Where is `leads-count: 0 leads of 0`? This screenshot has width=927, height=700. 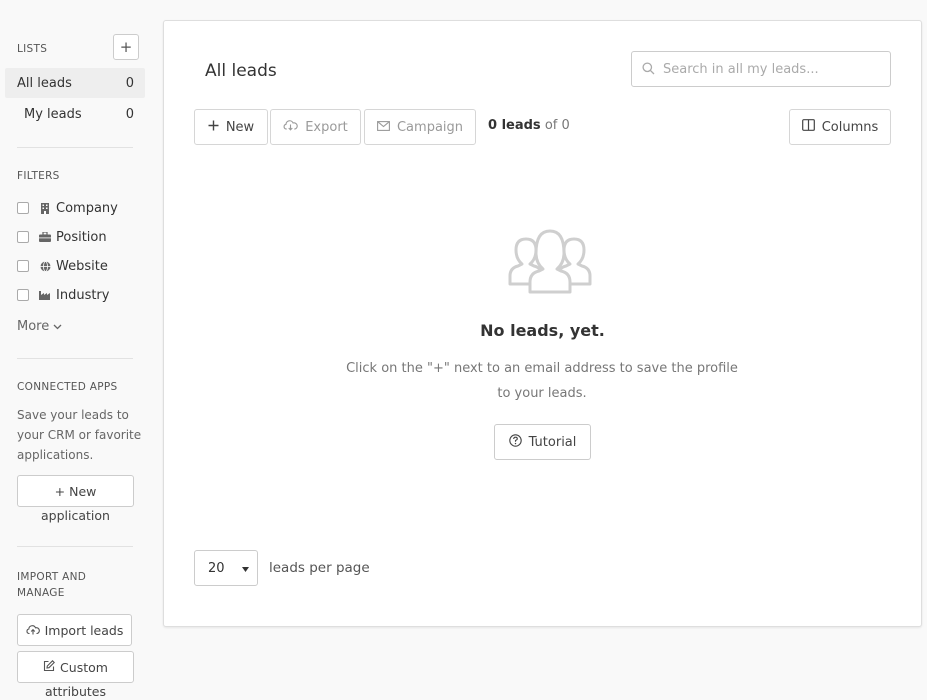
leads-count: 0 leads of 0 is located at coordinates (529, 125).